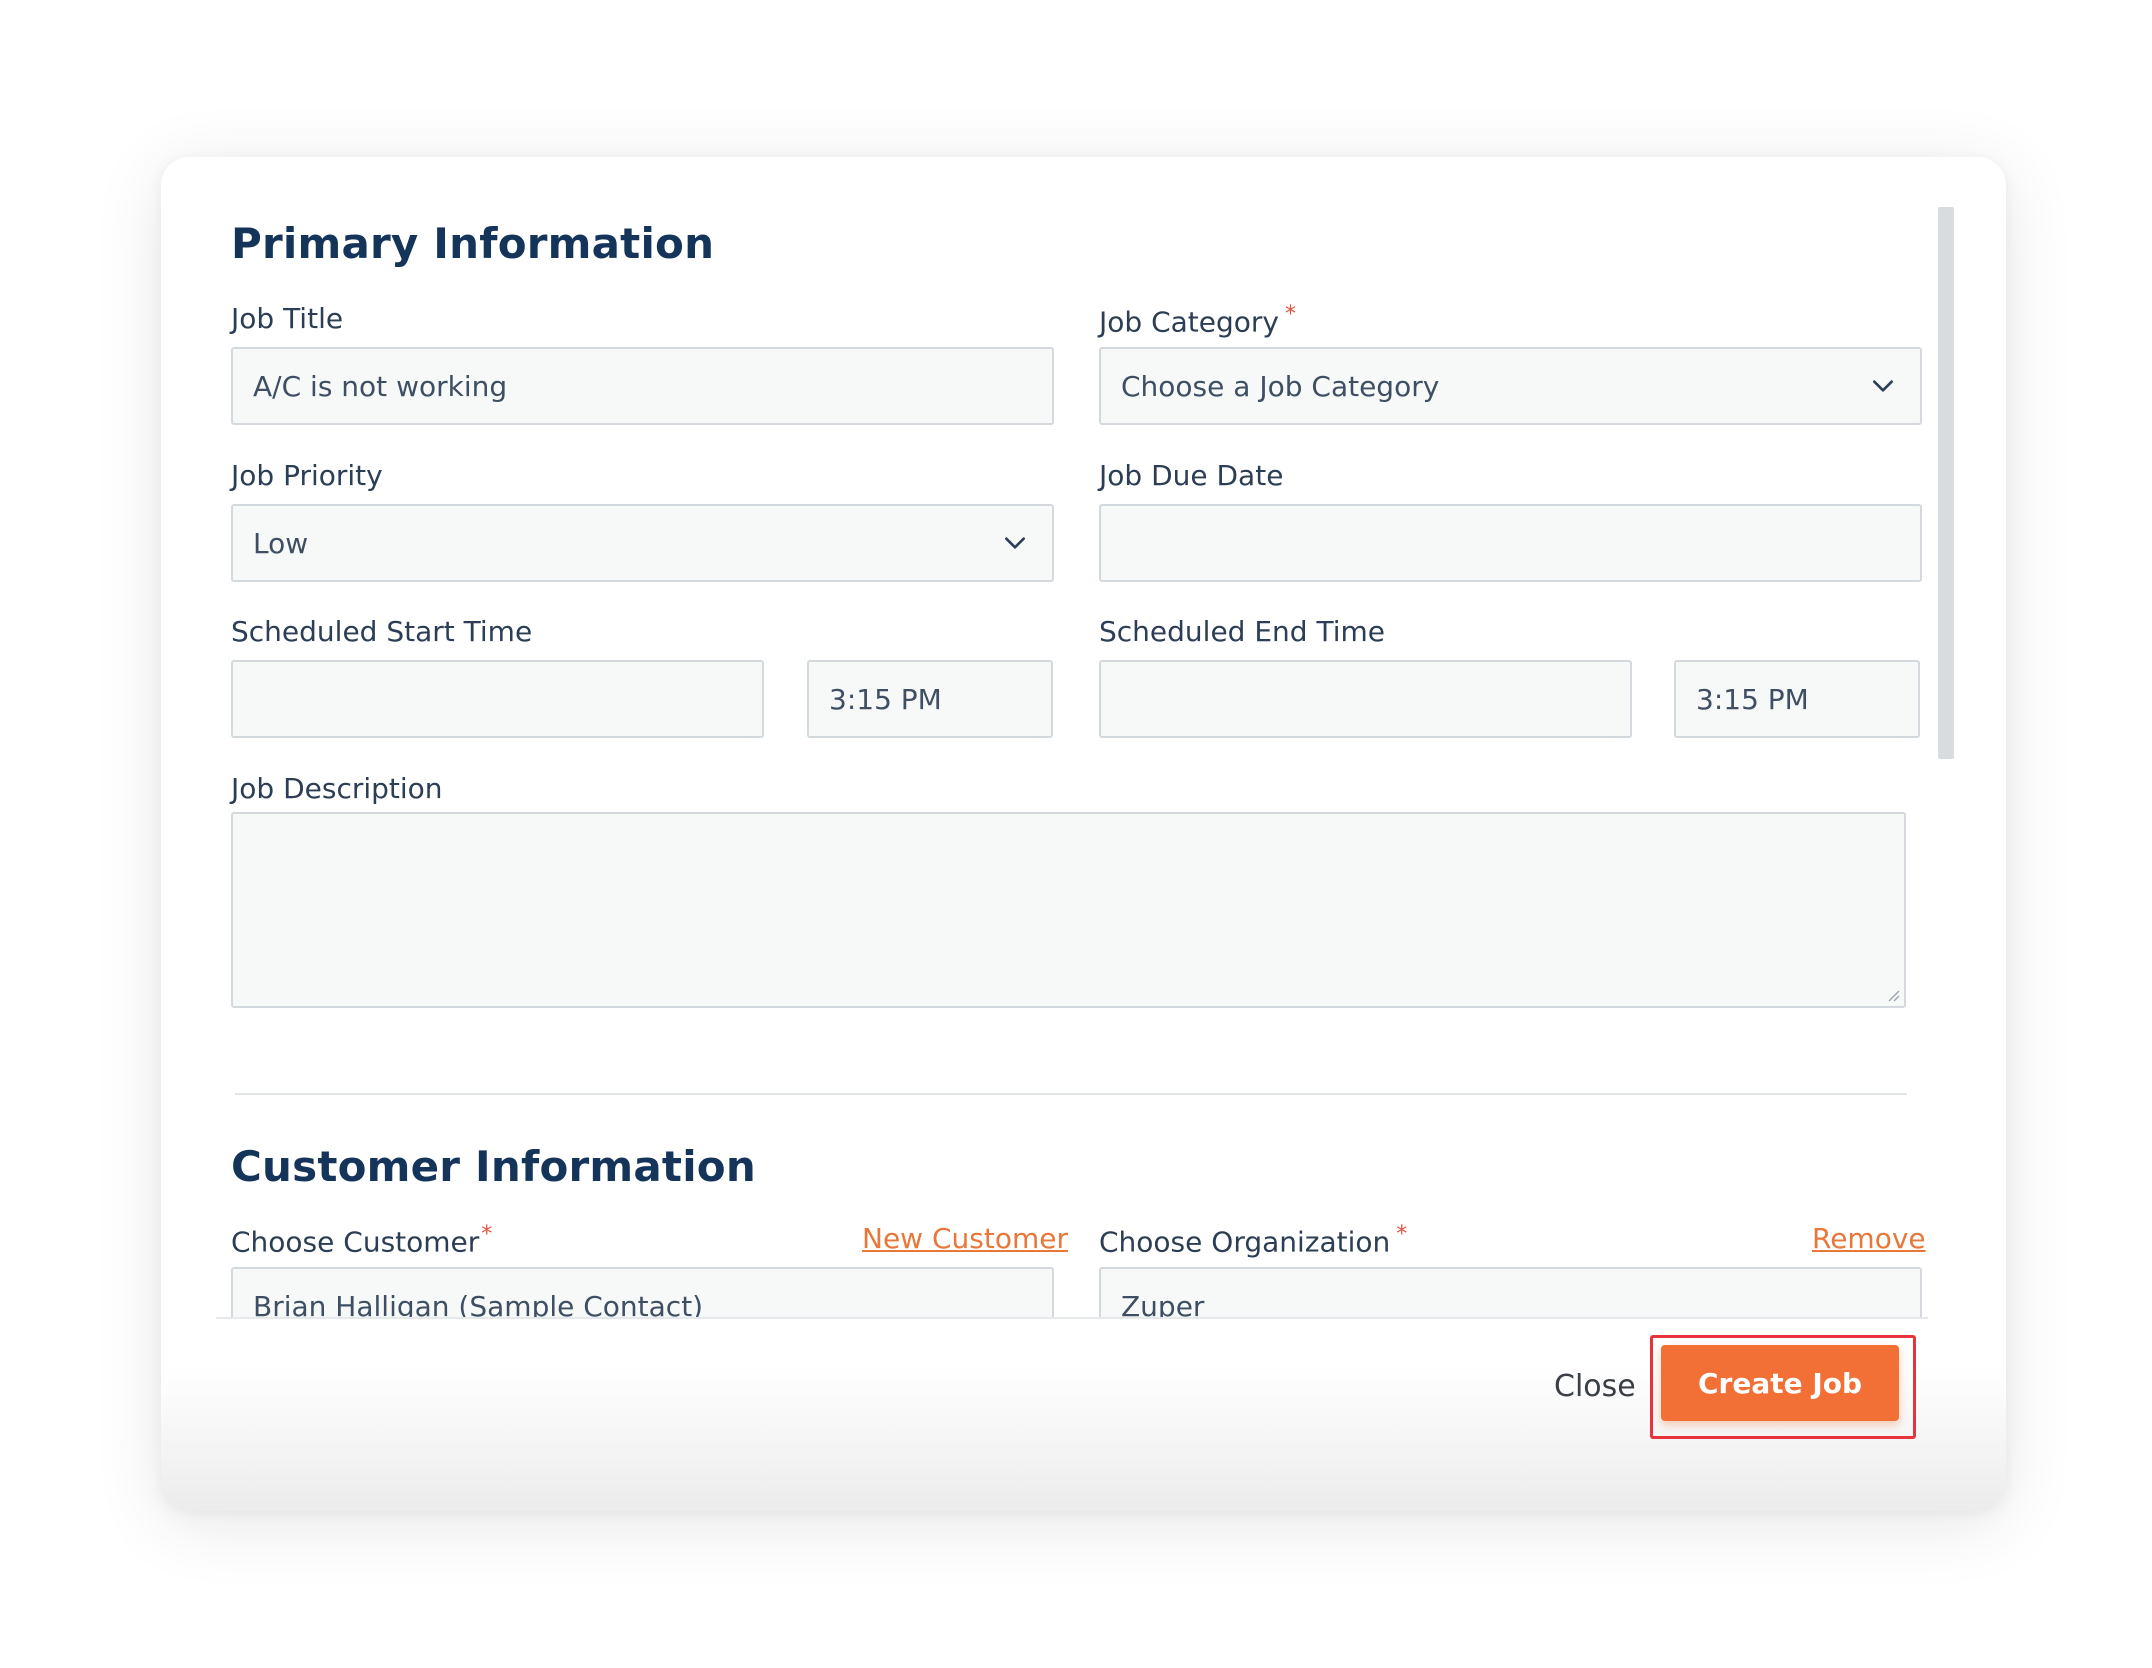 This screenshot has width=2152, height=1668. I want to click on scheduled-end-time-input: 3:15 PM, so click(1797, 699).